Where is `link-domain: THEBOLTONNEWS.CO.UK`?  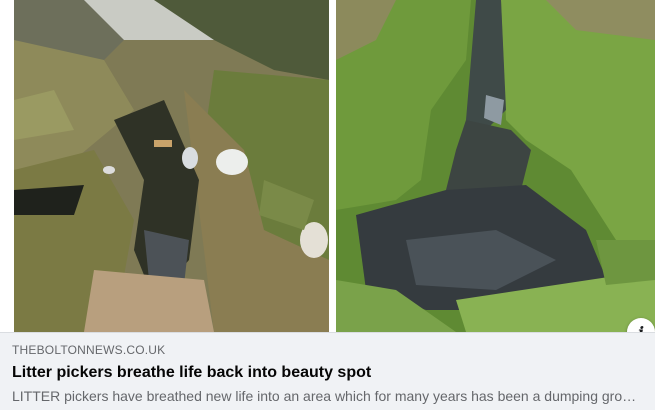
link-domain: THEBOLTONNEWS.CO.UK is located at coordinates (89, 350).